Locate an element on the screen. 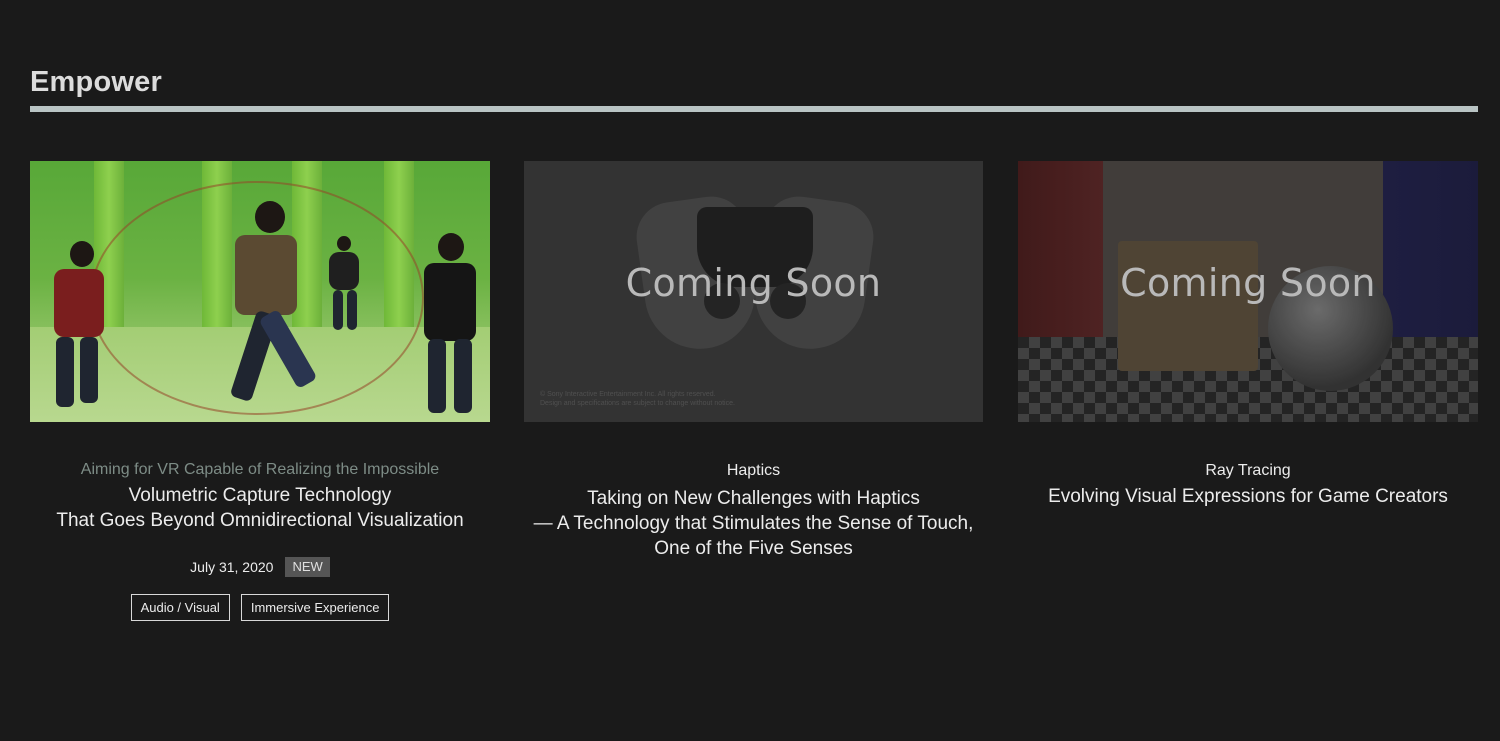 The width and height of the screenshot is (1500, 741). publish-date: July 31, 2020 is located at coordinates (232, 567).